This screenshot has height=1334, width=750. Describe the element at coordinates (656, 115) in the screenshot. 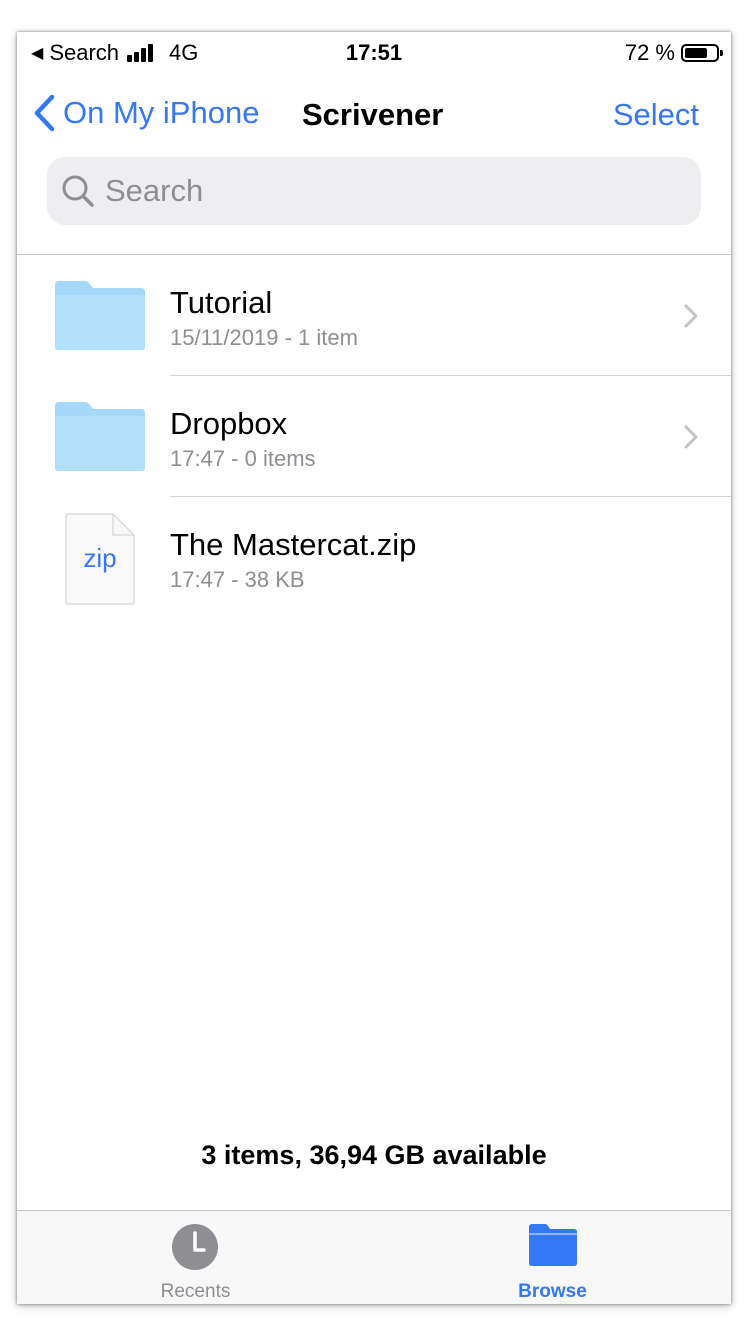

I see `select-button: Select` at that location.